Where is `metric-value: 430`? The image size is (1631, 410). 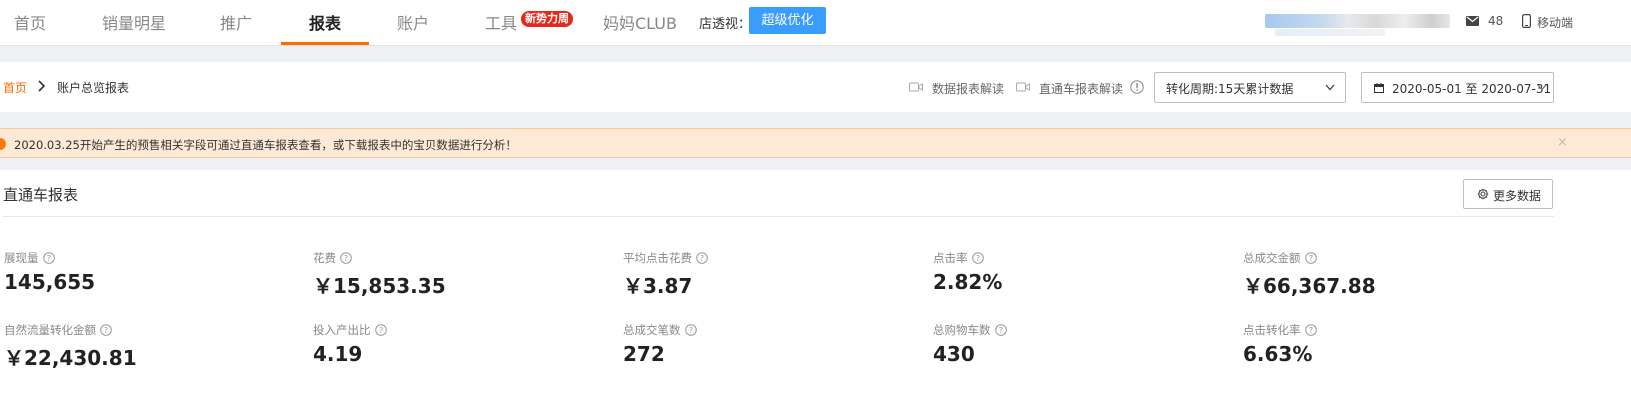 metric-value: 430 is located at coordinates (954, 354).